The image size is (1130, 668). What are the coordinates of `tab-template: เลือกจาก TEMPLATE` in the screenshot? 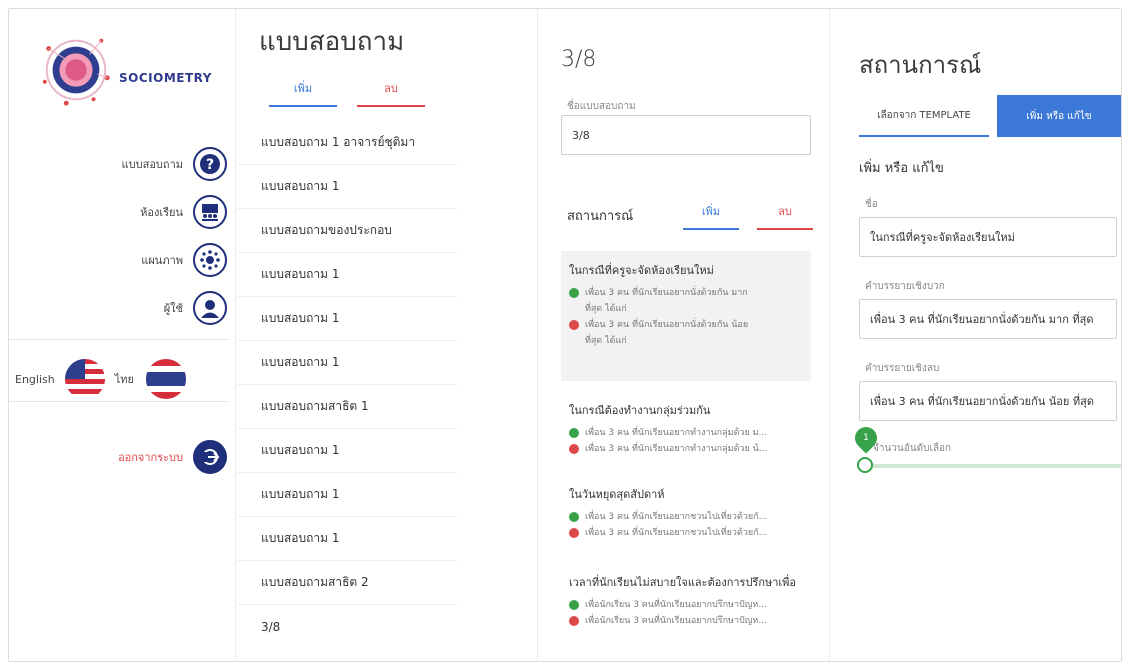 It's located at (924, 116).